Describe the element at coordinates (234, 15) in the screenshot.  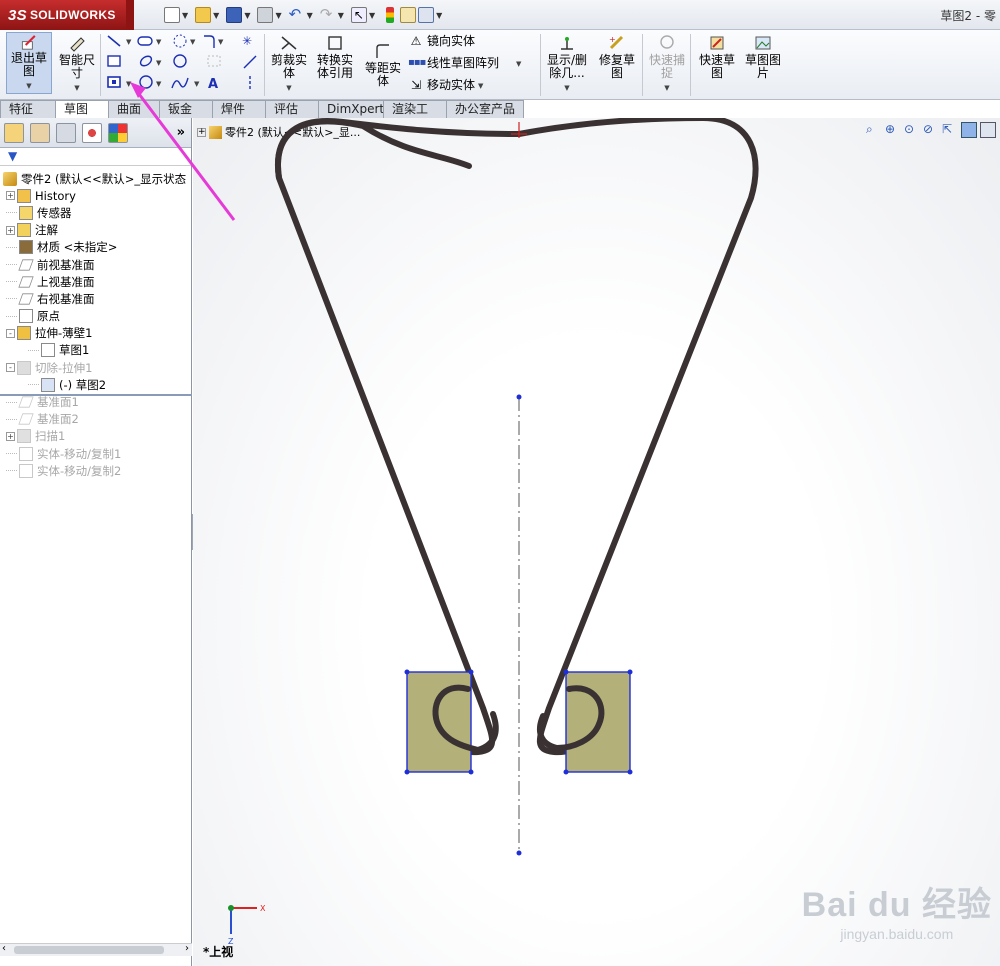
I see `save-icon` at that location.